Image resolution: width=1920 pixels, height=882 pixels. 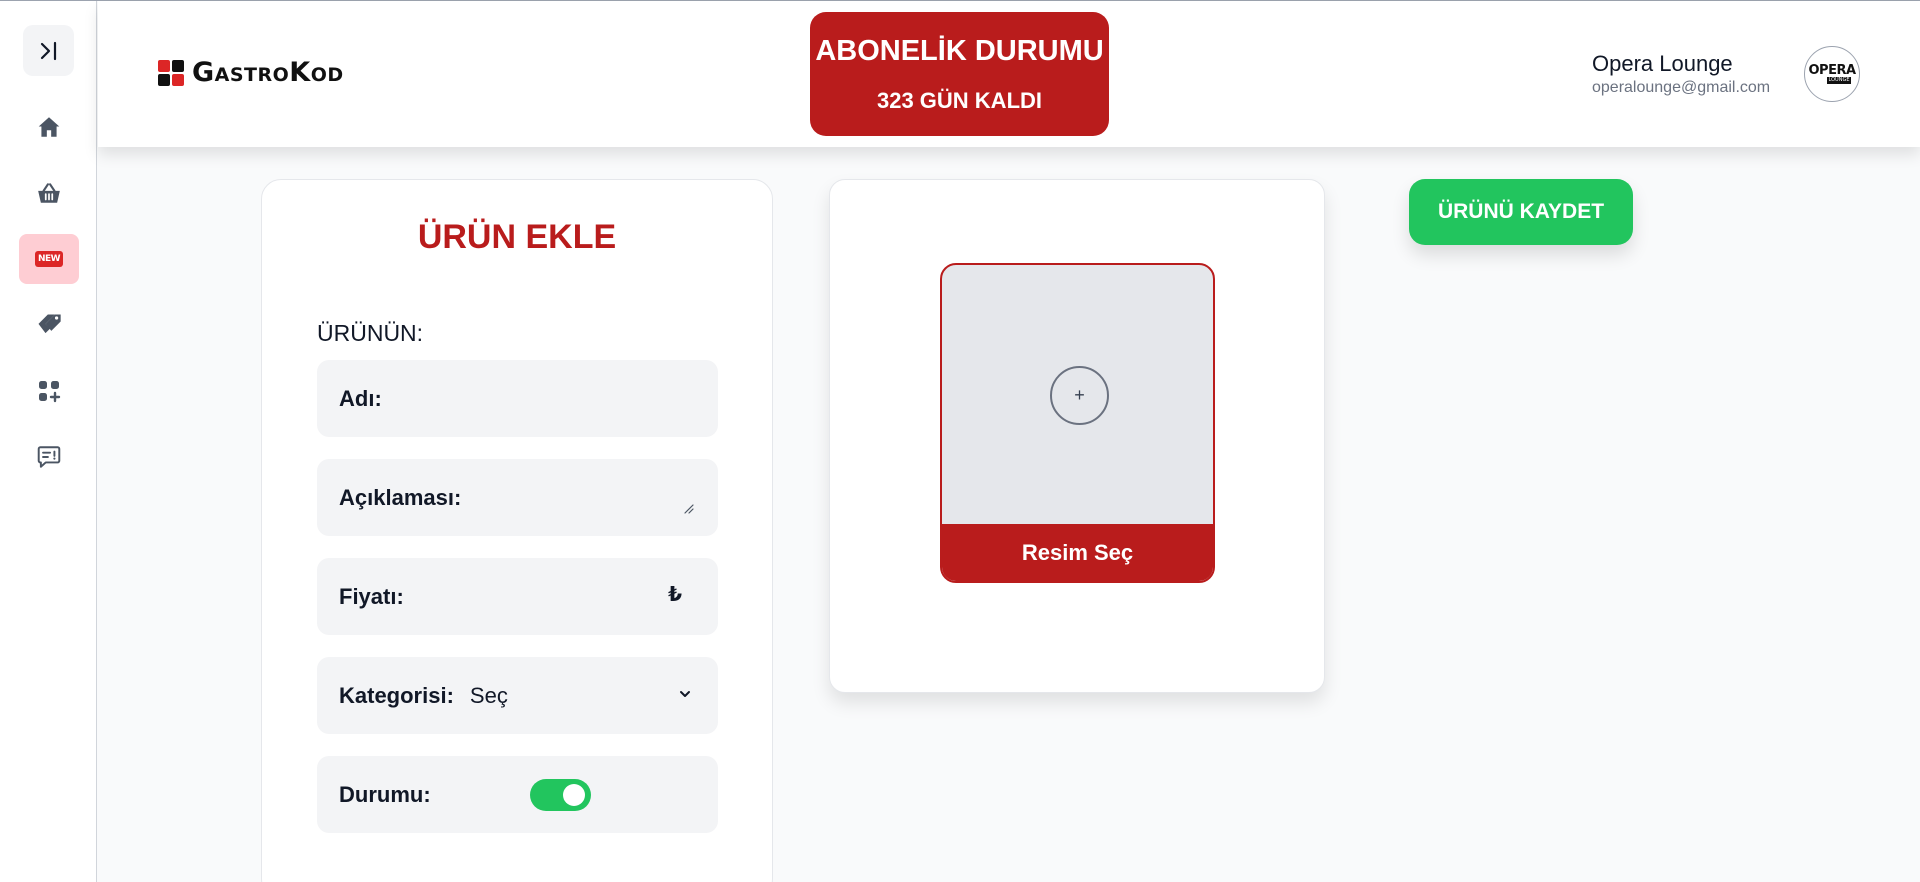 What do you see at coordinates (1521, 212) in the screenshot?
I see `save-product-button: ÜRÜNÜ KAYDET` at bounding box center [1521, 212].